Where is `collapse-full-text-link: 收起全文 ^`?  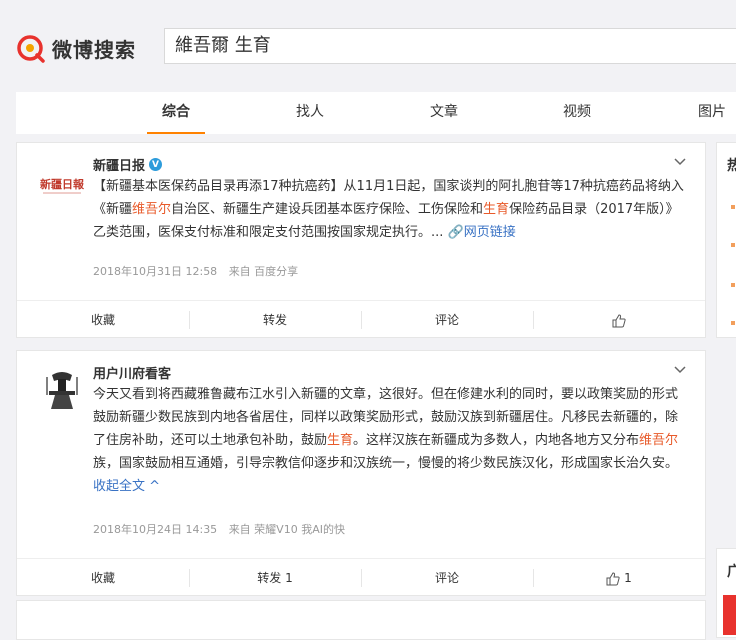
collapse-full-text-link: 收起全文 ^ is located at coordinates (126, 486).